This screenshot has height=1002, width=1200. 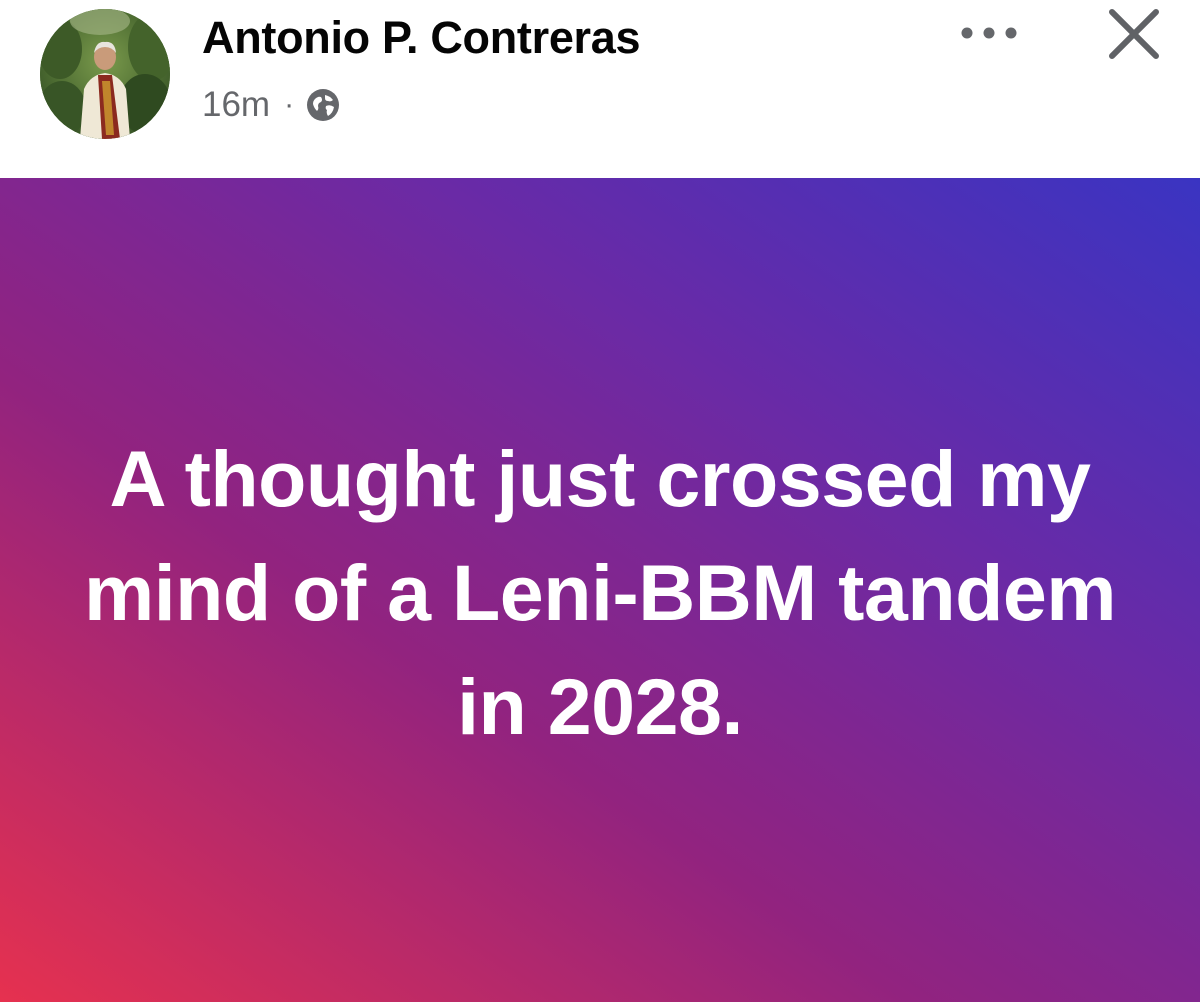 What do you see at coordinates (271, 105) in the screenshot?
I see `post-meta: 16m ·` at bounding box center [271, 105].